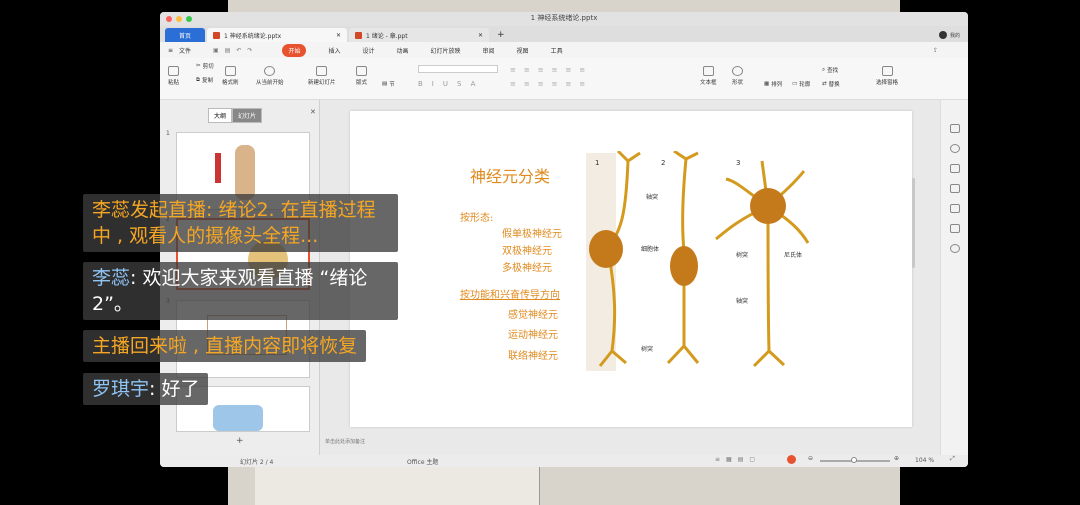  Describe the element at coordinates (527, 268) in the screenshot. I see `by-shape-item: 多极神经元` at that location.